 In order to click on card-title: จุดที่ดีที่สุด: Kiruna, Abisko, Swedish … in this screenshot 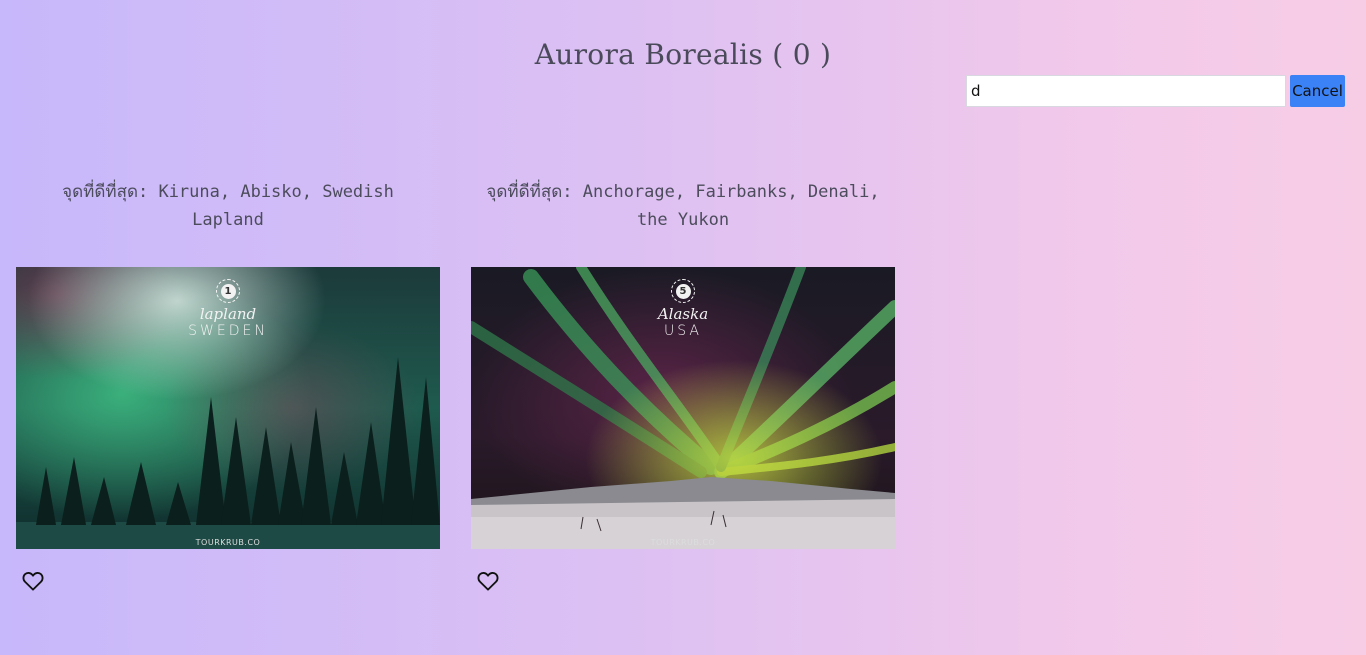, I will do `click(228, 206)`.